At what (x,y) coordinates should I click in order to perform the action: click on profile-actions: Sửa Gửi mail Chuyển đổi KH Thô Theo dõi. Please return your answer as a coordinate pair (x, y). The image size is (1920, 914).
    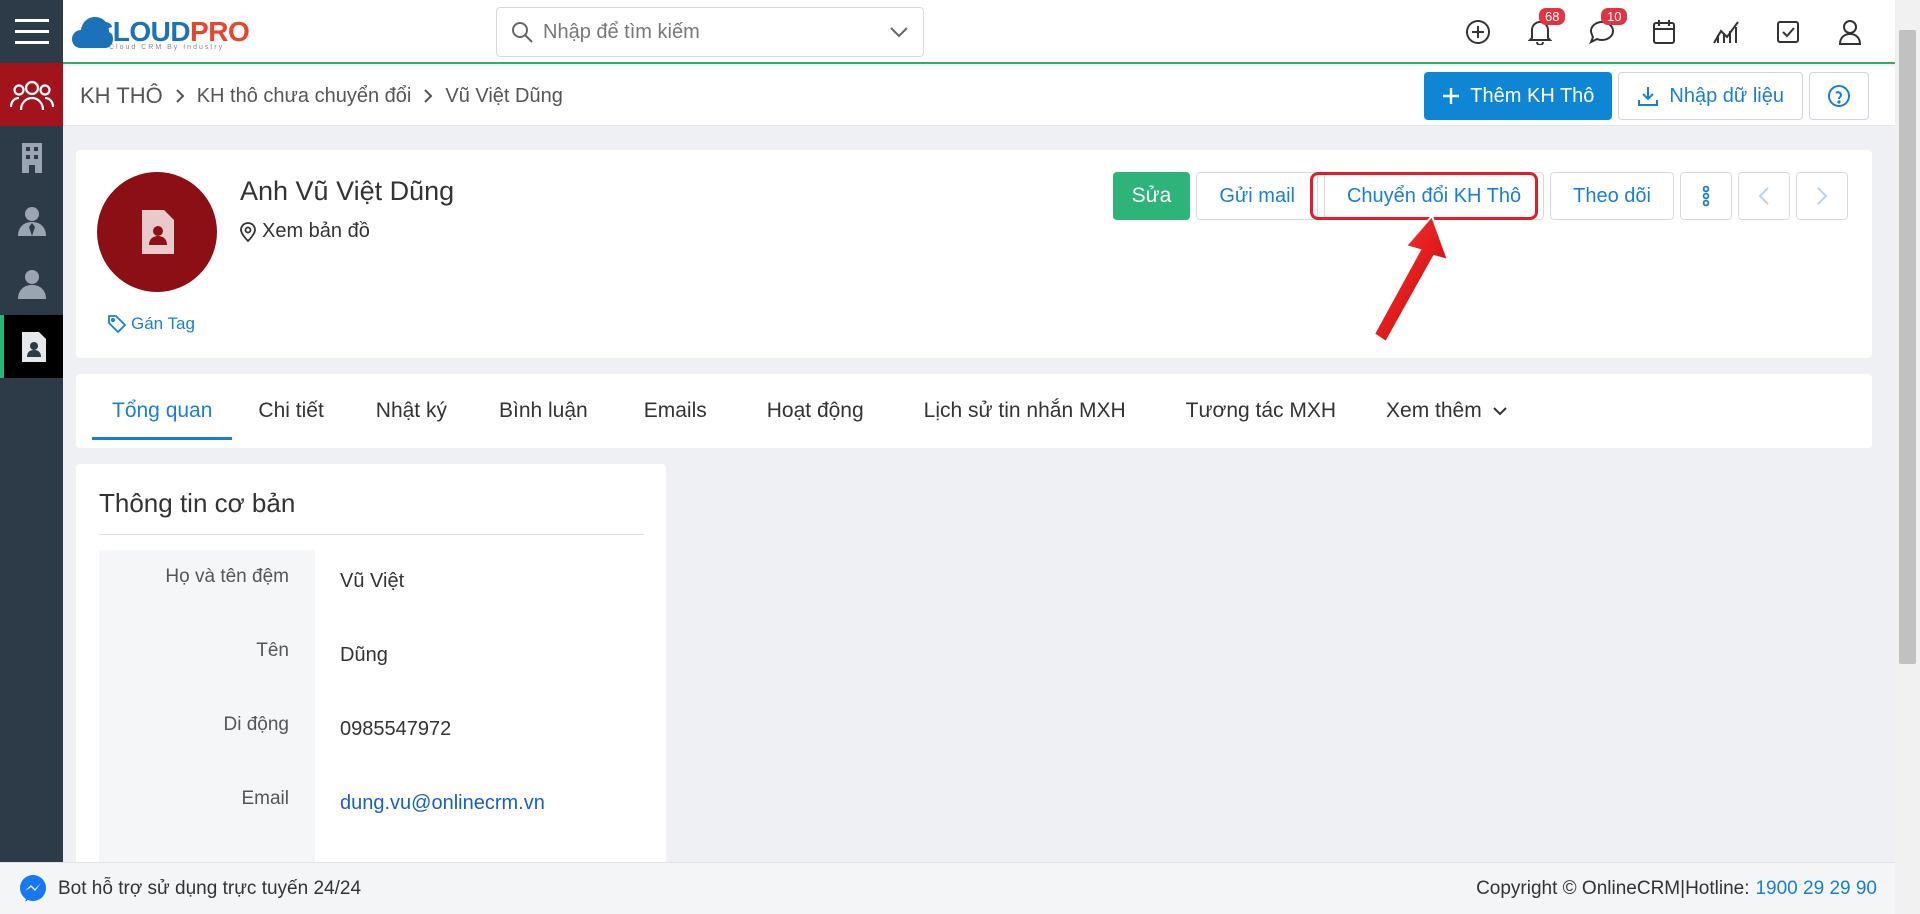
    Looking at the image, I should click on (1480, 196).